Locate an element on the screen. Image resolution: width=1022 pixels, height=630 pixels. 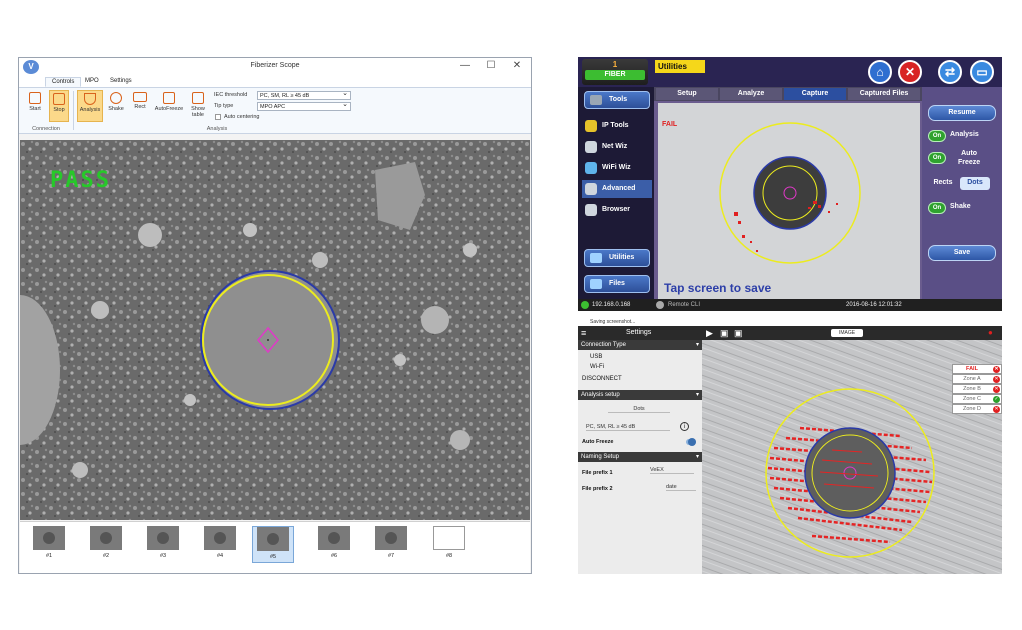
analysis-setup-header: Analysis setup is located at coordinates (640, 395).